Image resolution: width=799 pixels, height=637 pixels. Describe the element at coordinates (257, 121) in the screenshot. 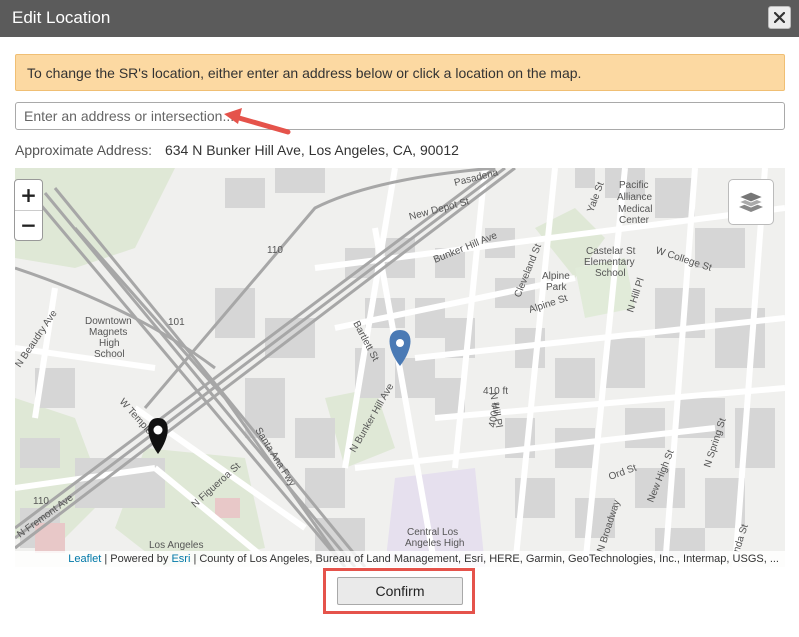

I see `annotation-arrow-icon` at that location.